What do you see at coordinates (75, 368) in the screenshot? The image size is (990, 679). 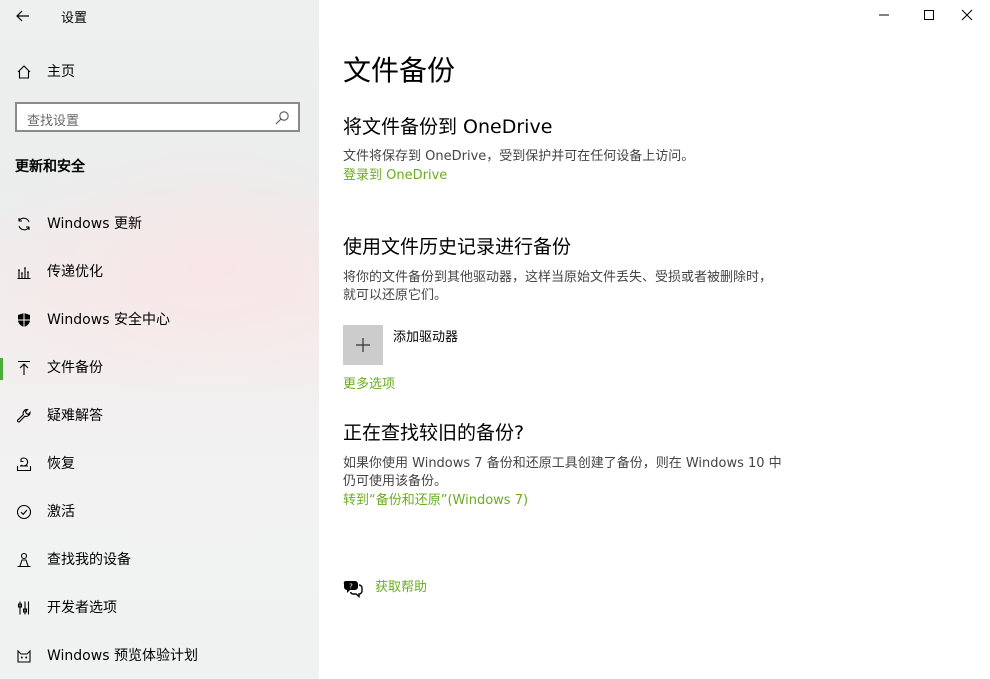 I see `sidebar-item-label: 文件备份` at bounding box center [75, 368].